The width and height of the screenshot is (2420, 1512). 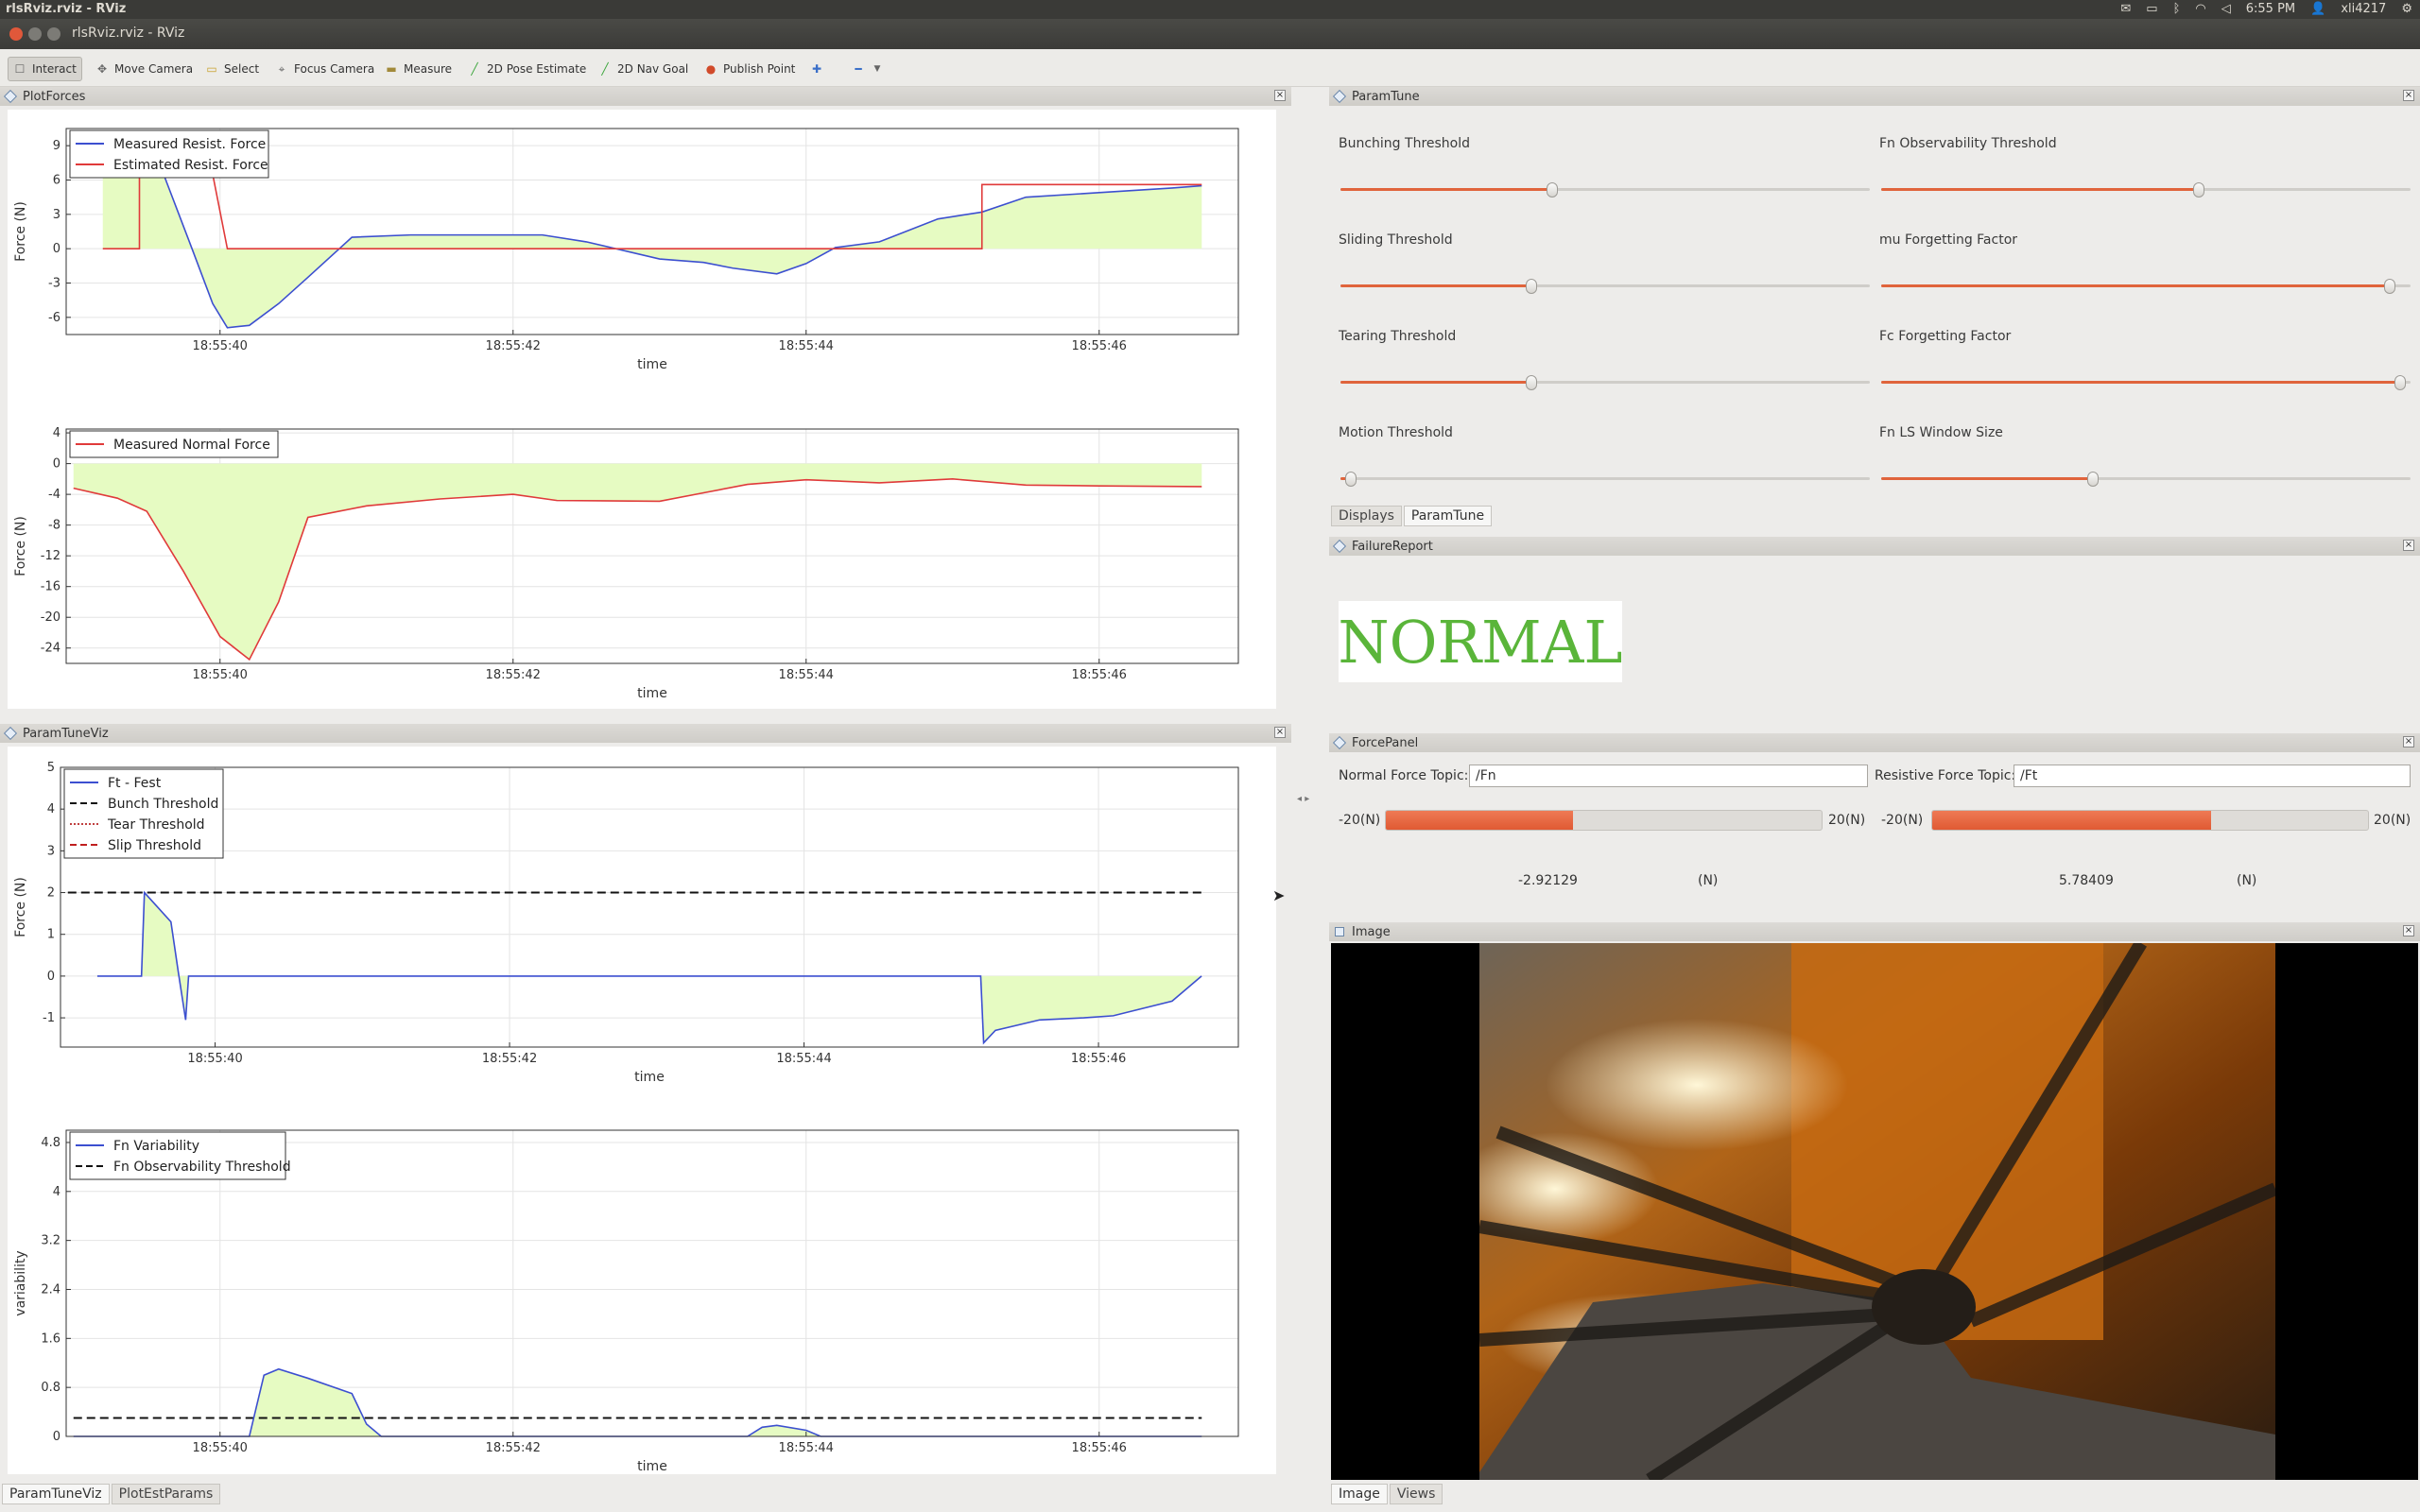 What do you see at coordinates (1604, 820) in the screenshot?
I see `normal-force-bar` at bounding box center [1604, 820].